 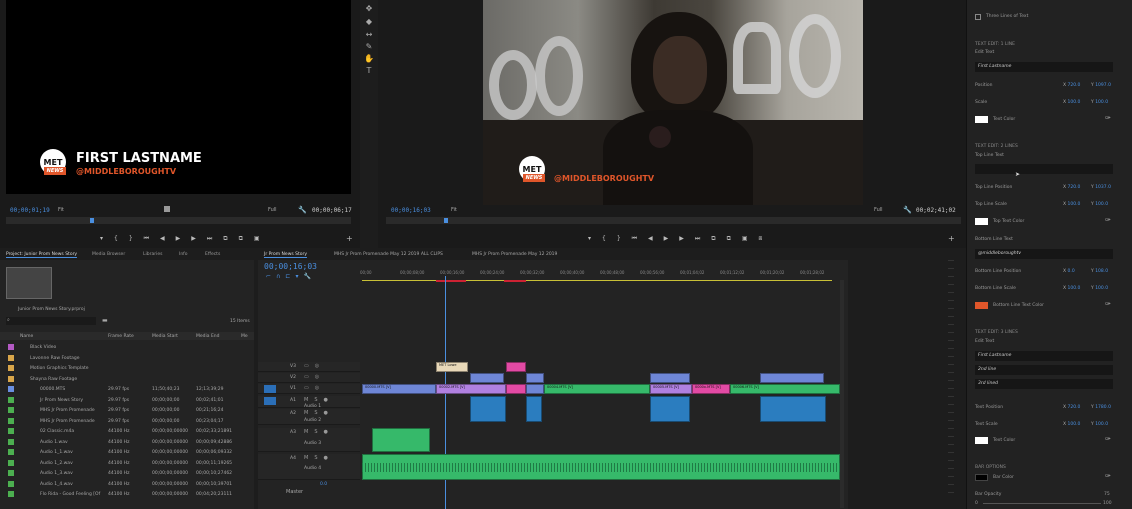 I want to click on bottom-pos-x-value: 0.0, so click(x=1071, y=271).